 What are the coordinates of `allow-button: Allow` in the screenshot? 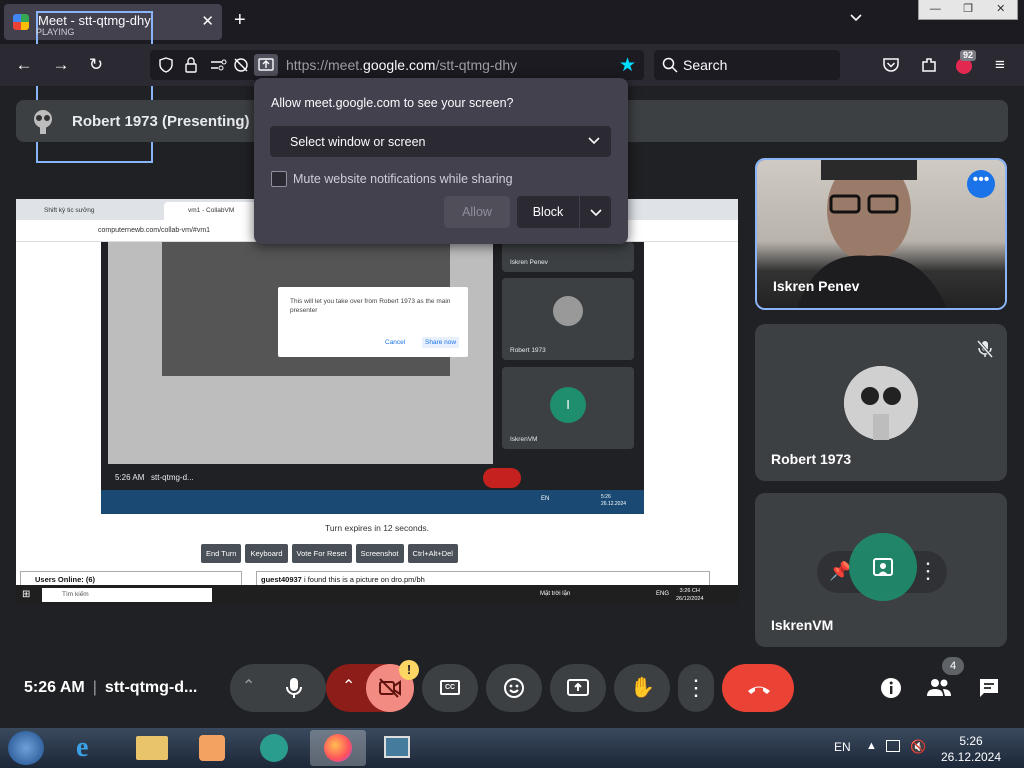 It's located at (477, 212).